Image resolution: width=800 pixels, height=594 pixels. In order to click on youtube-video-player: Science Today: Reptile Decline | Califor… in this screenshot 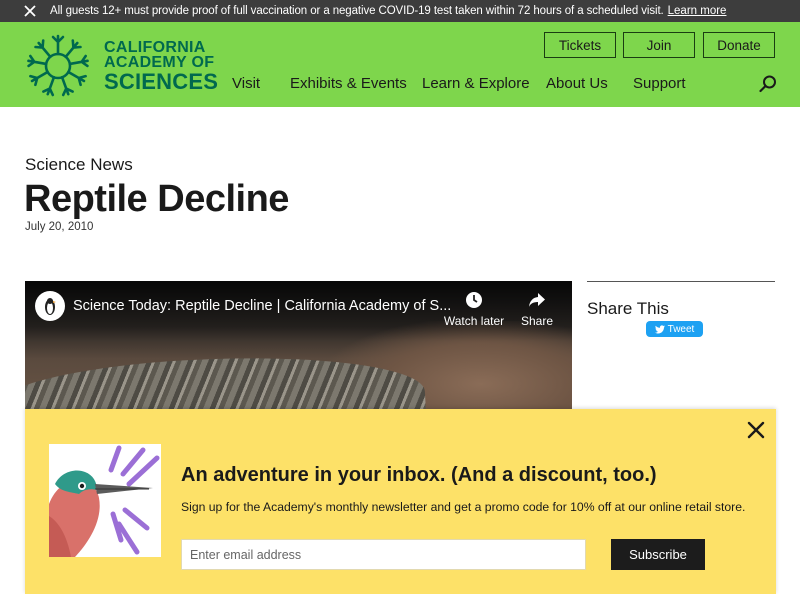, I will do `click(298, 346)`.